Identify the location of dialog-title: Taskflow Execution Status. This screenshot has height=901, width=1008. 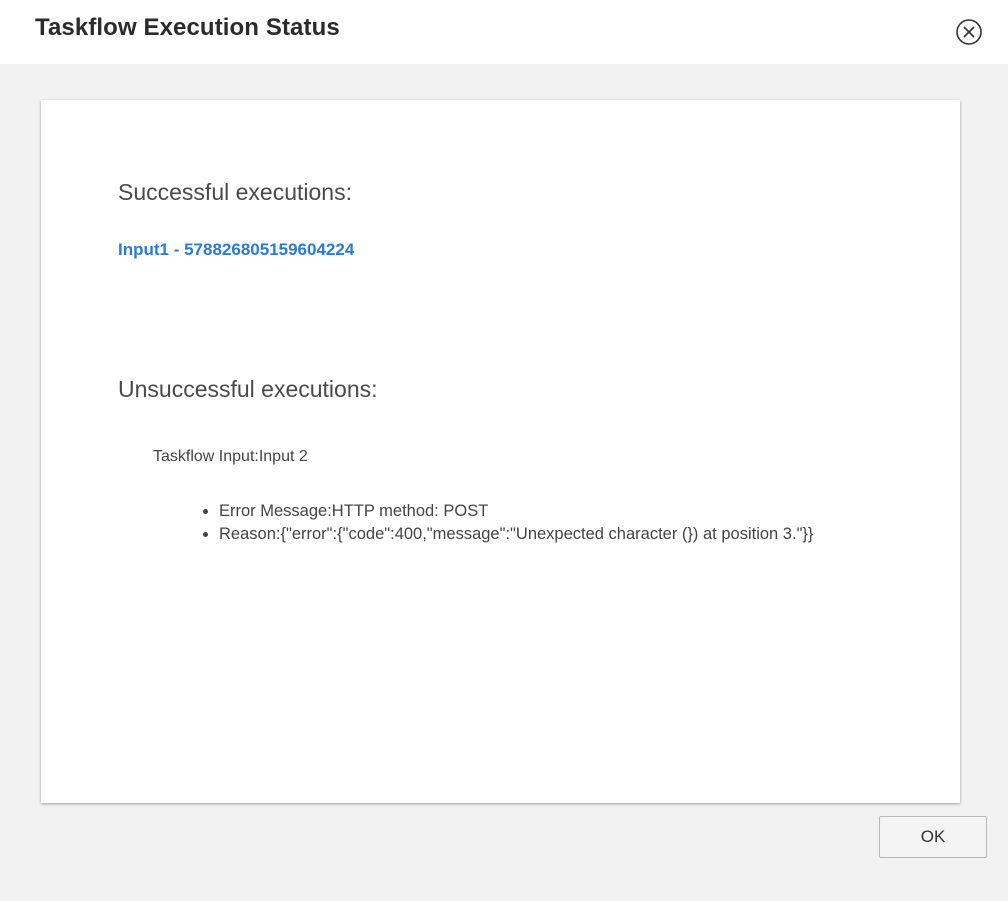
(187, 27).